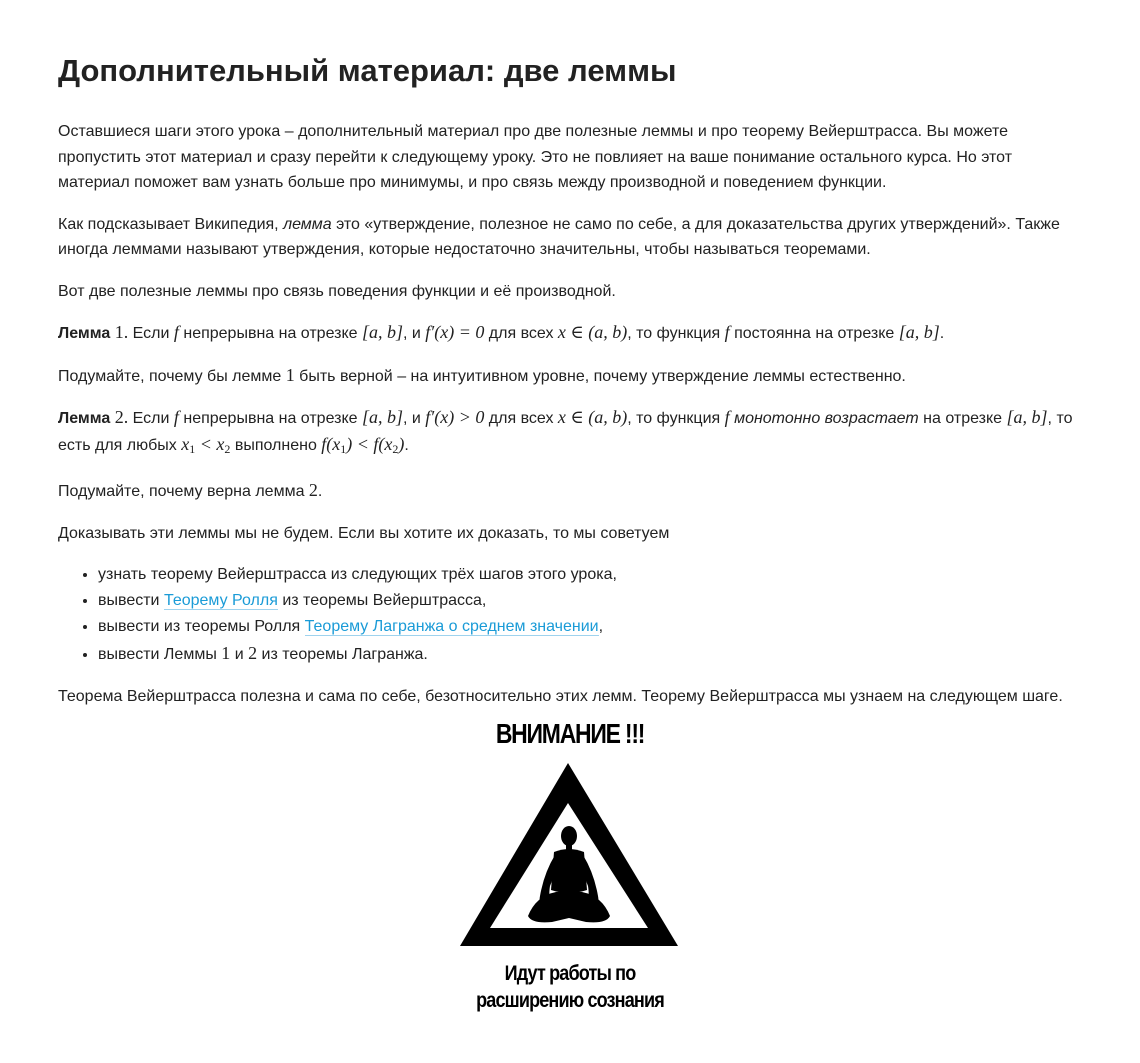 Image resolution: width=1140 pixels, height=1063 pixels. I want to click on poster-caption-line: расширению сознания, so click(570, 1000).